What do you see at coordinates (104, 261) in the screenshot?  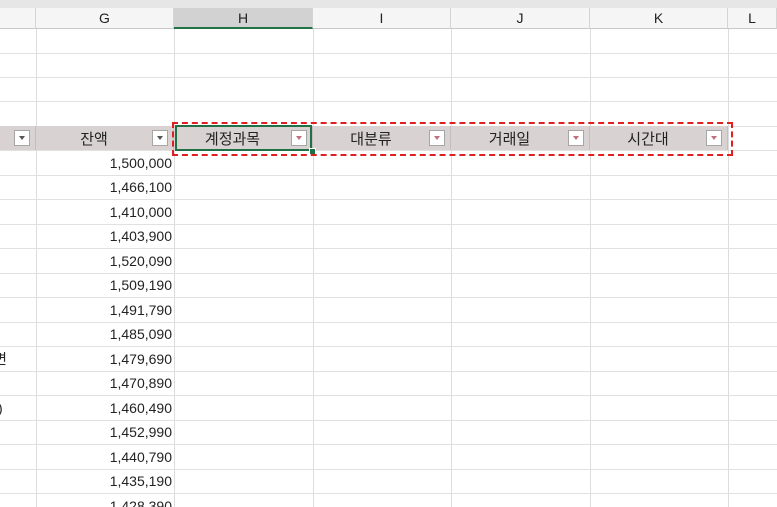 I see `balance-cell: 1,520,090` at bounding box center [104, 261].